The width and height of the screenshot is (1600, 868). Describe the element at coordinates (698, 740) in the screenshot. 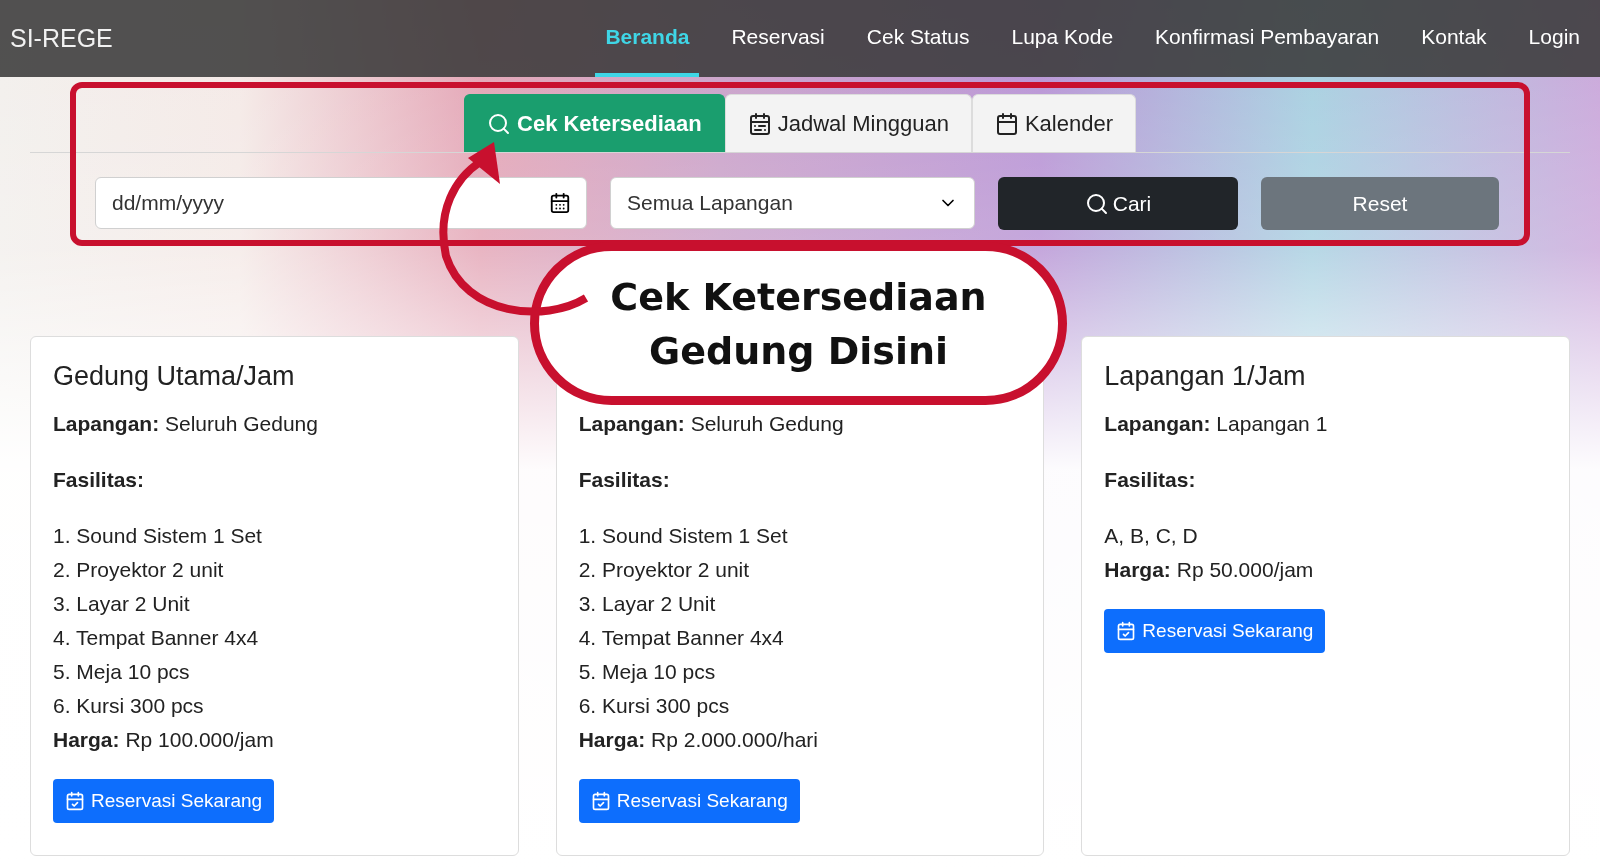

I see `price-info: Harga: Rp 2.000.000/hari` at that location.